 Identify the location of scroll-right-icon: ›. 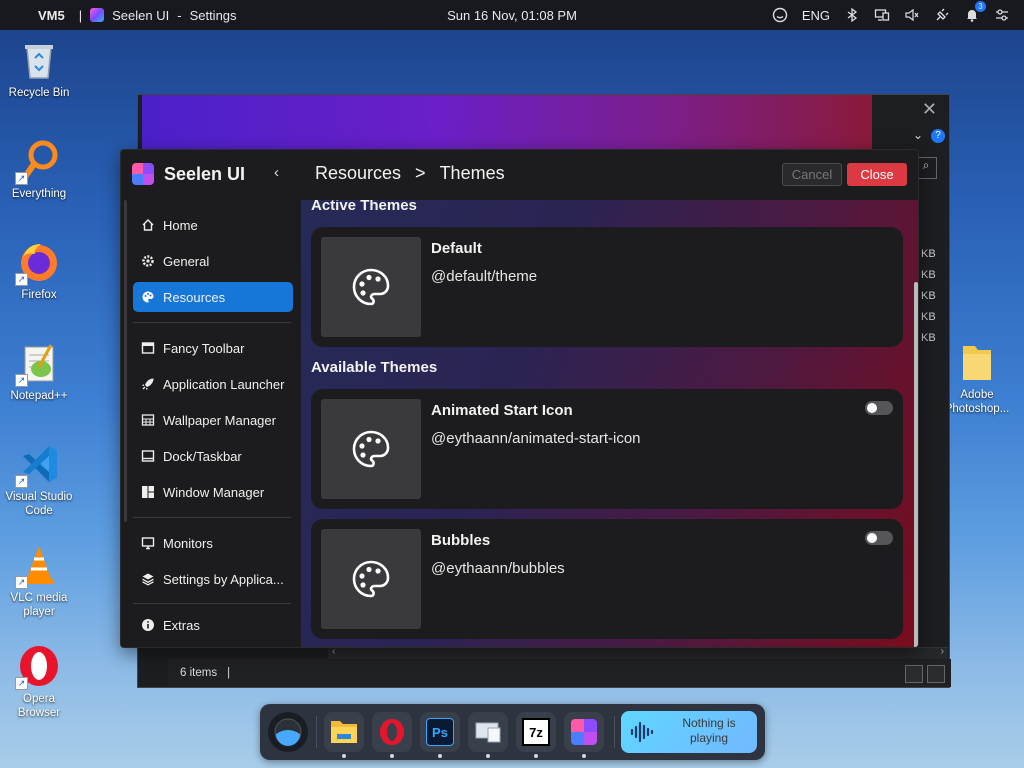
(942, 651).